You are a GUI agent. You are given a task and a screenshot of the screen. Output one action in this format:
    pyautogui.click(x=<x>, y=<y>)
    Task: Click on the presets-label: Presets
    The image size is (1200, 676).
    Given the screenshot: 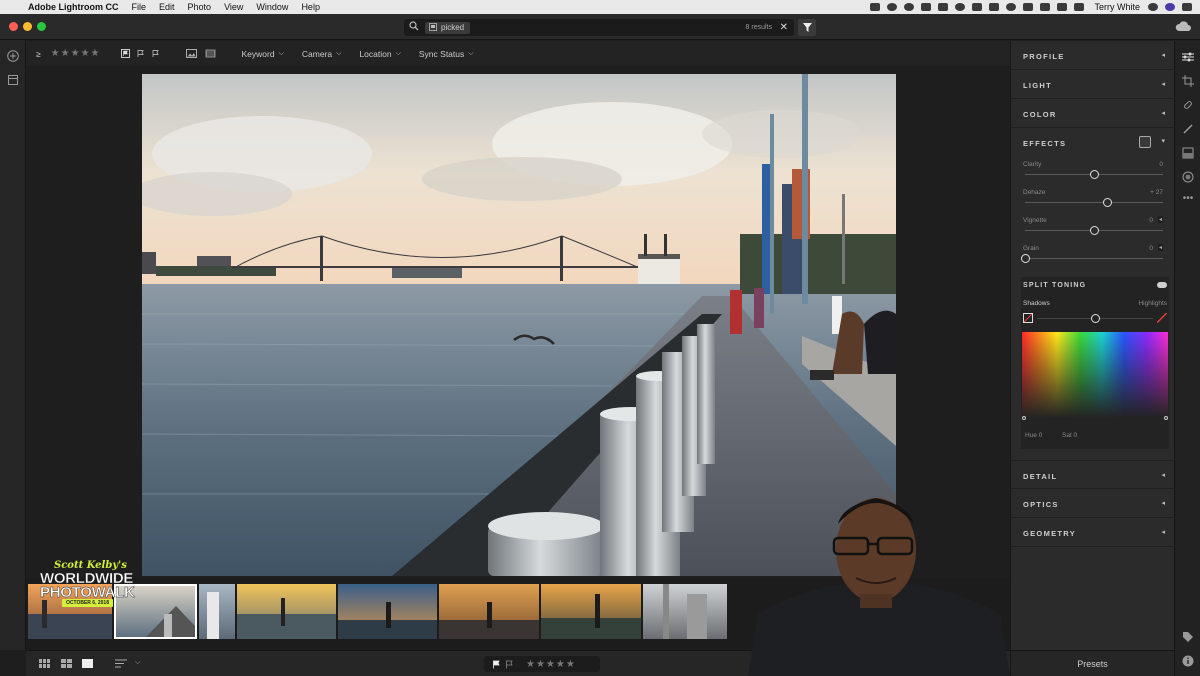 What is the action you would take?
    pyautogui.click(x=1092, y=663)
    